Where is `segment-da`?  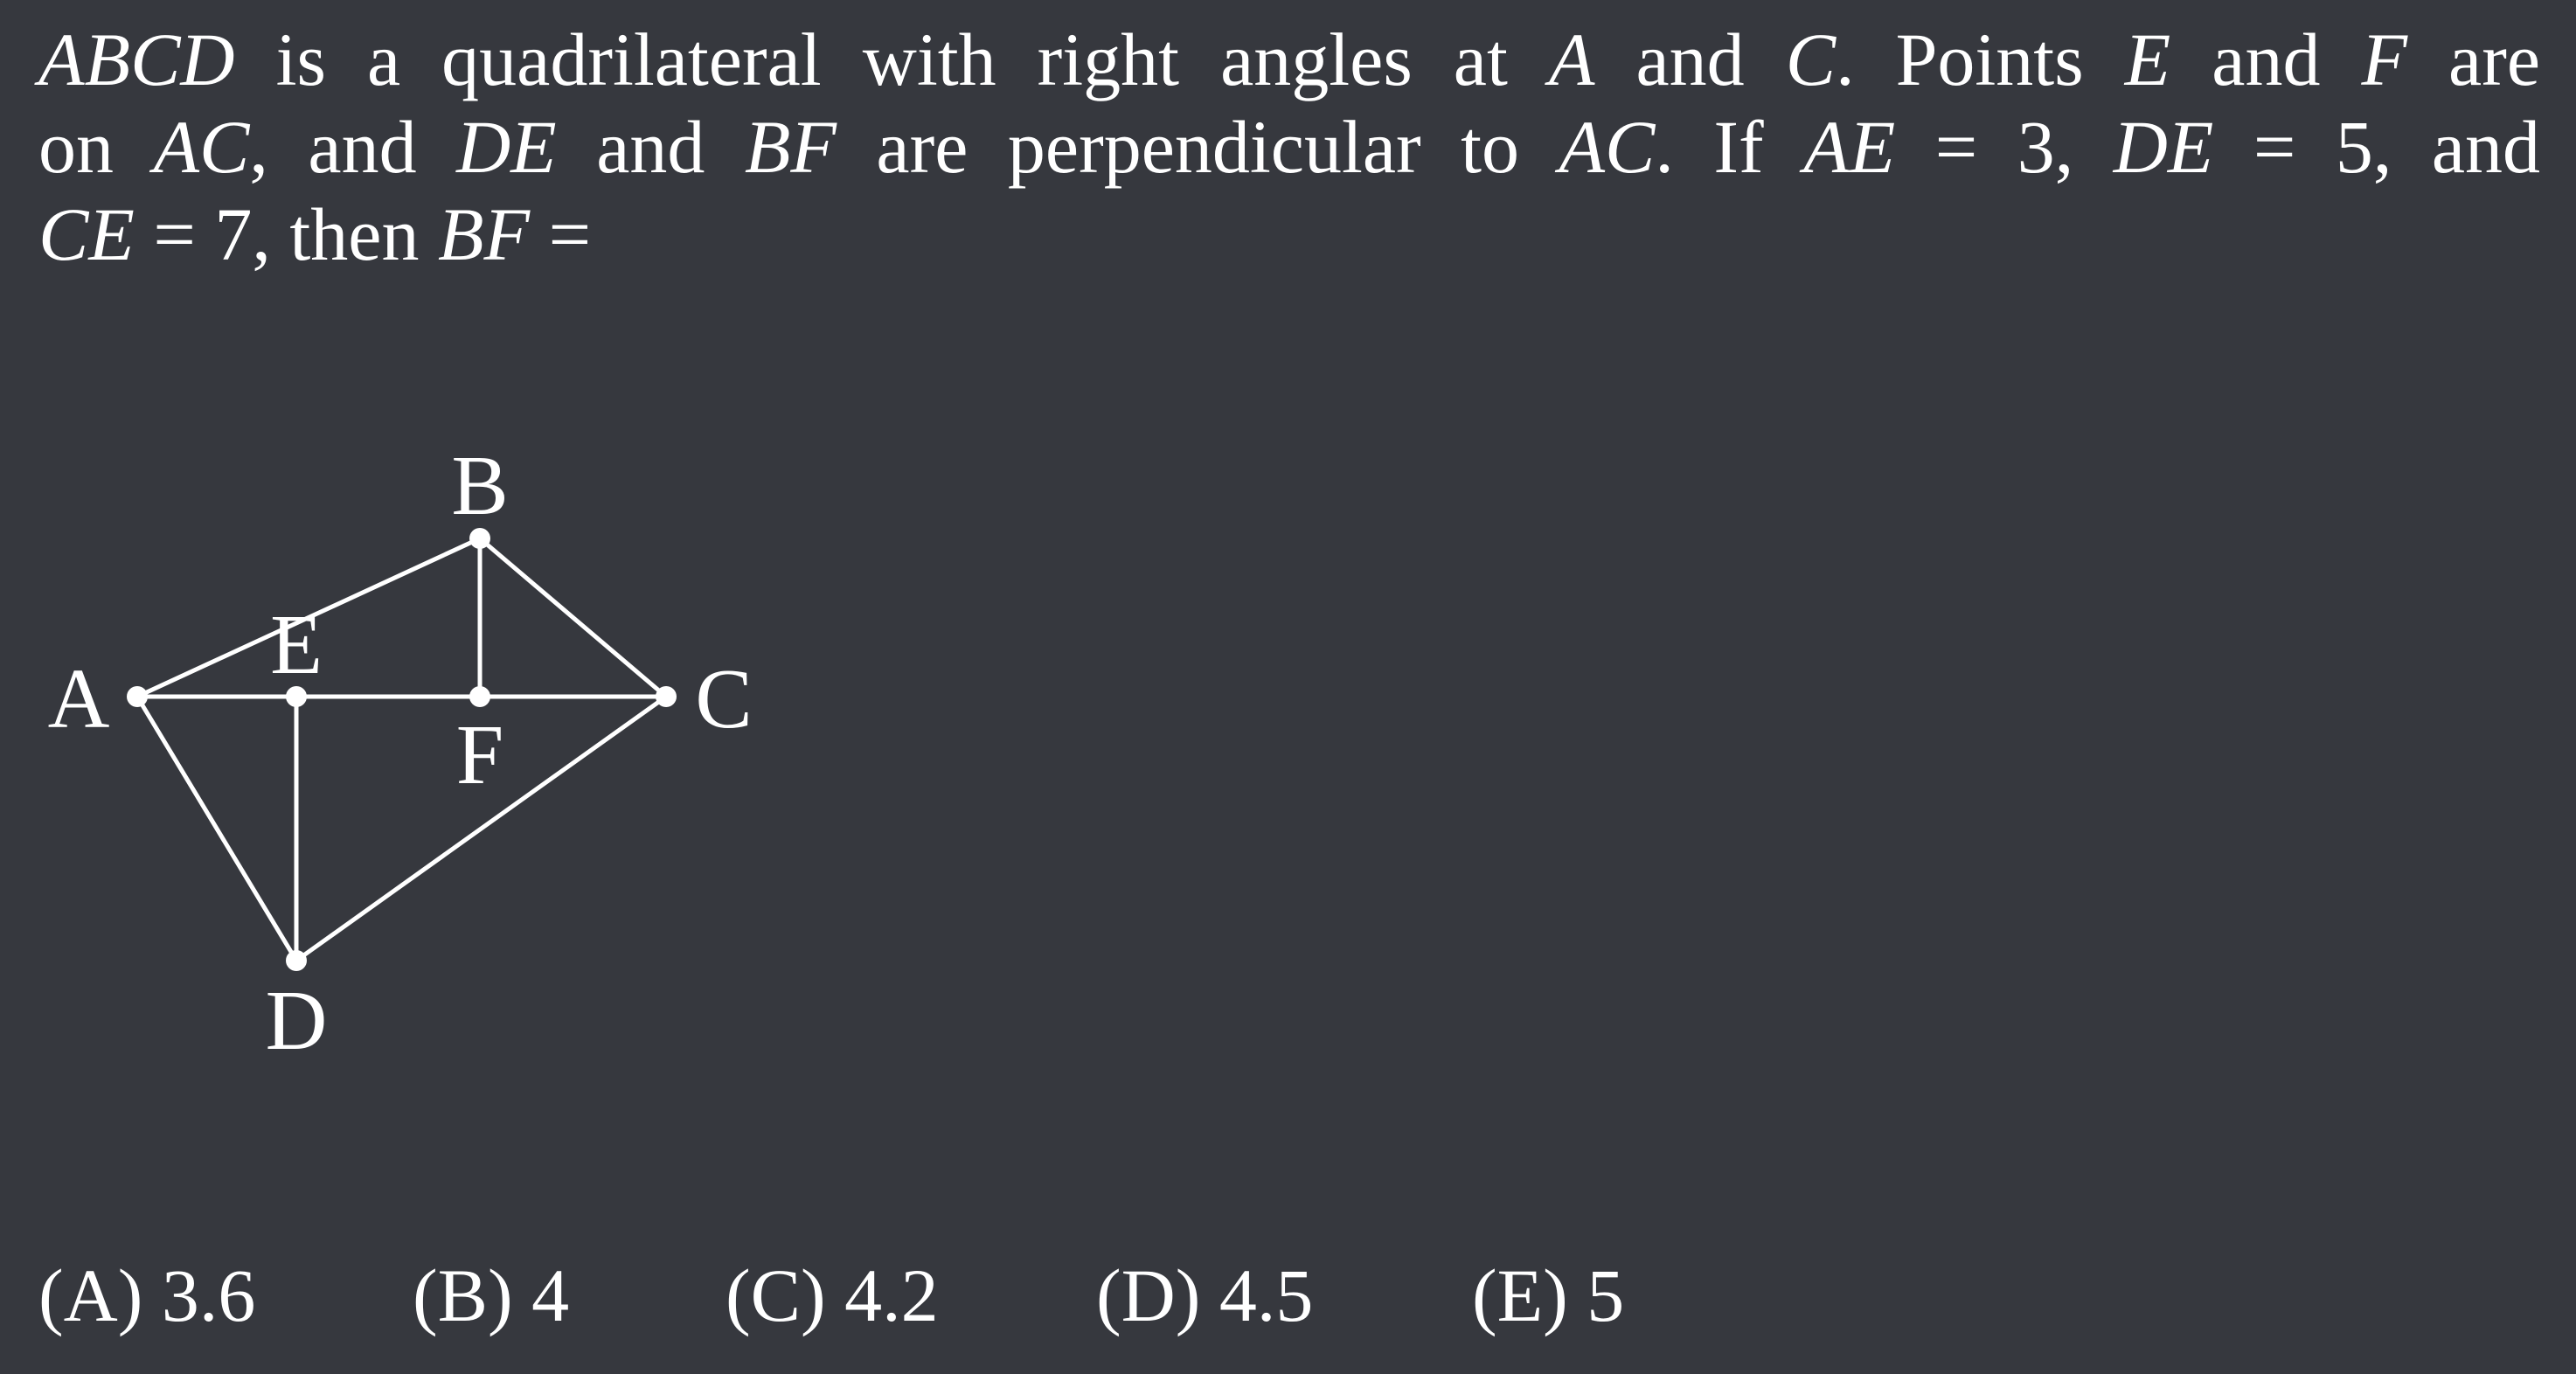
segment-da is located at coordinates (217, 828).